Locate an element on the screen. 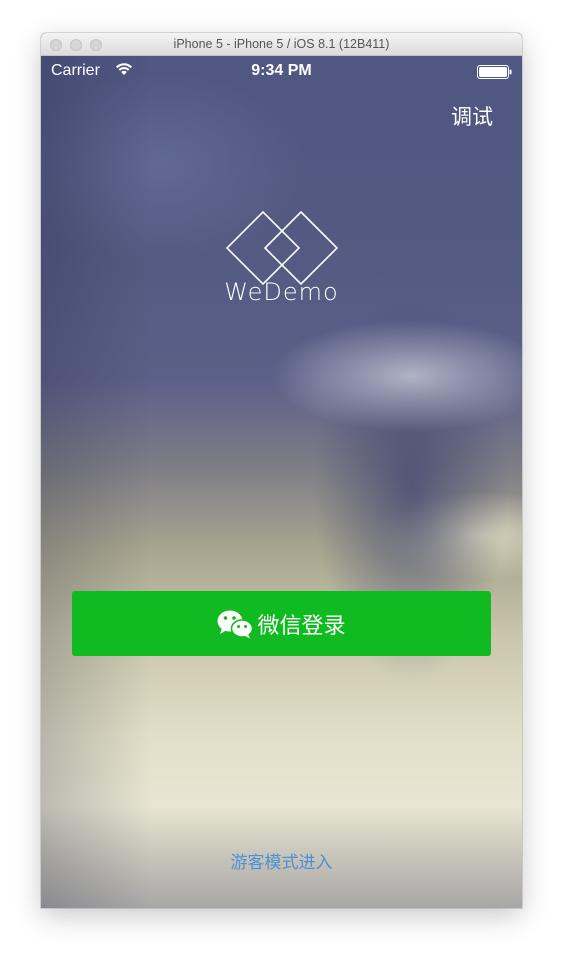  window-titlebar: iPhone 5 - iPhone 5 / iOS 8.1 (12B411) is located at coordinates (281, 44).